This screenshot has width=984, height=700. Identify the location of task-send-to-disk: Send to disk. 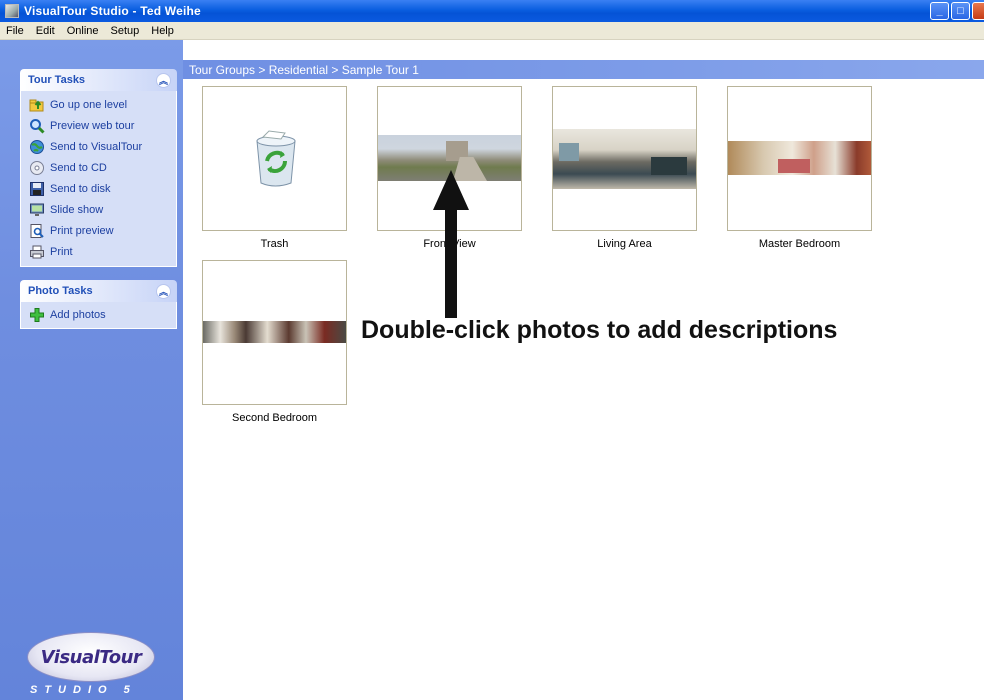
(98, 188).